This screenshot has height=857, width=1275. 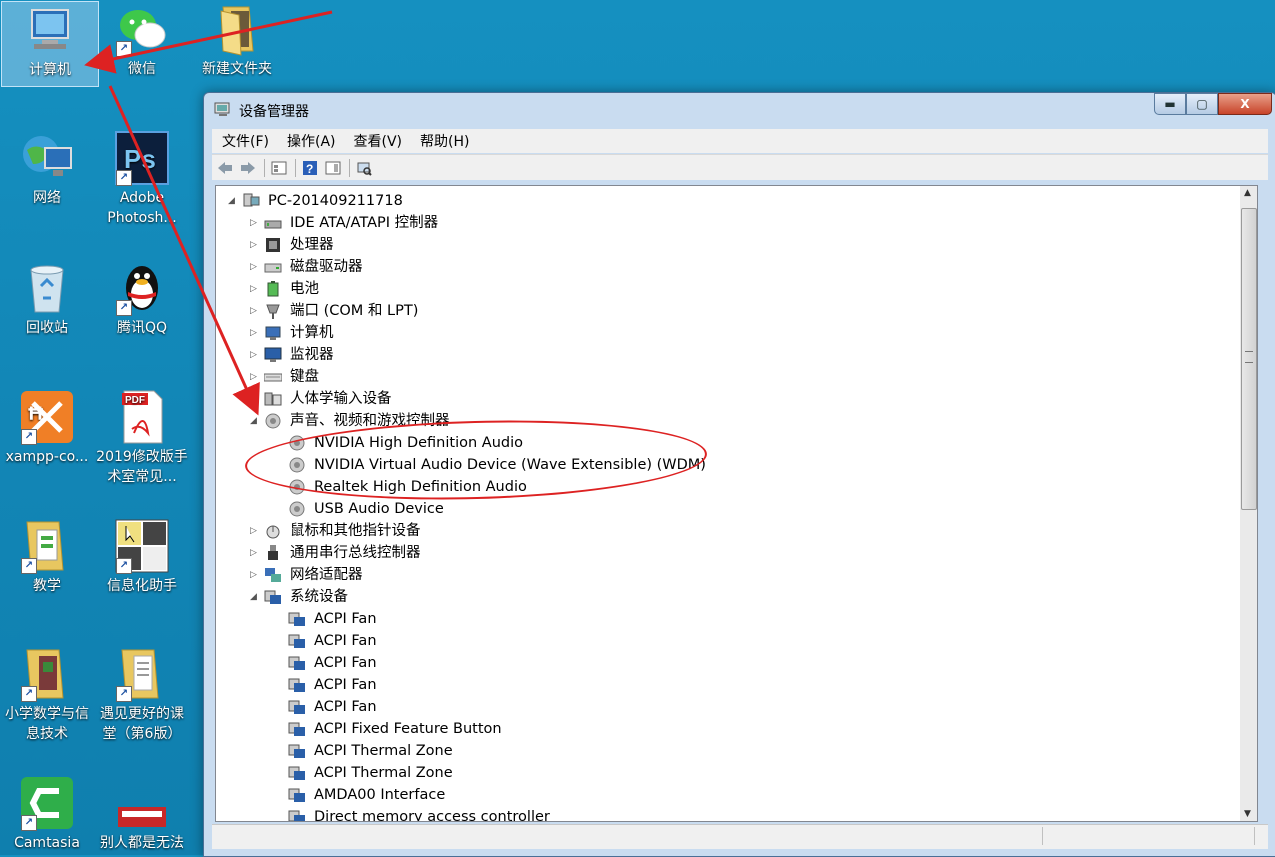 What do you see at coordinates (364, 168) in the screenshot?
I see `scan-hardware-icon` at bounding box center [364, 168].